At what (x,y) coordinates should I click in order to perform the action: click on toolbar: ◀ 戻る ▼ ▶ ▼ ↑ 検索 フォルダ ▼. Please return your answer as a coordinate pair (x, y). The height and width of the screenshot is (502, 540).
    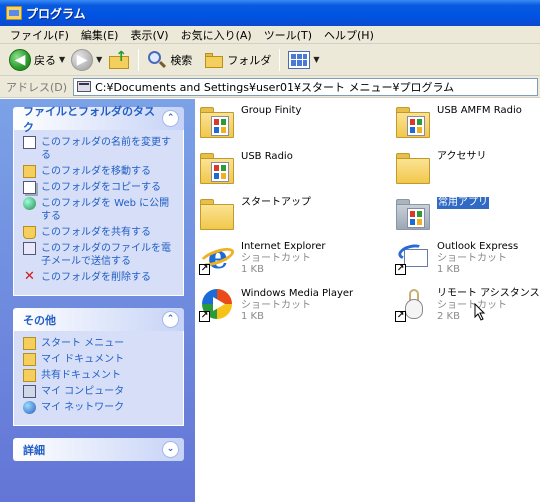
    Looking at the image, I should click on (270, 60).